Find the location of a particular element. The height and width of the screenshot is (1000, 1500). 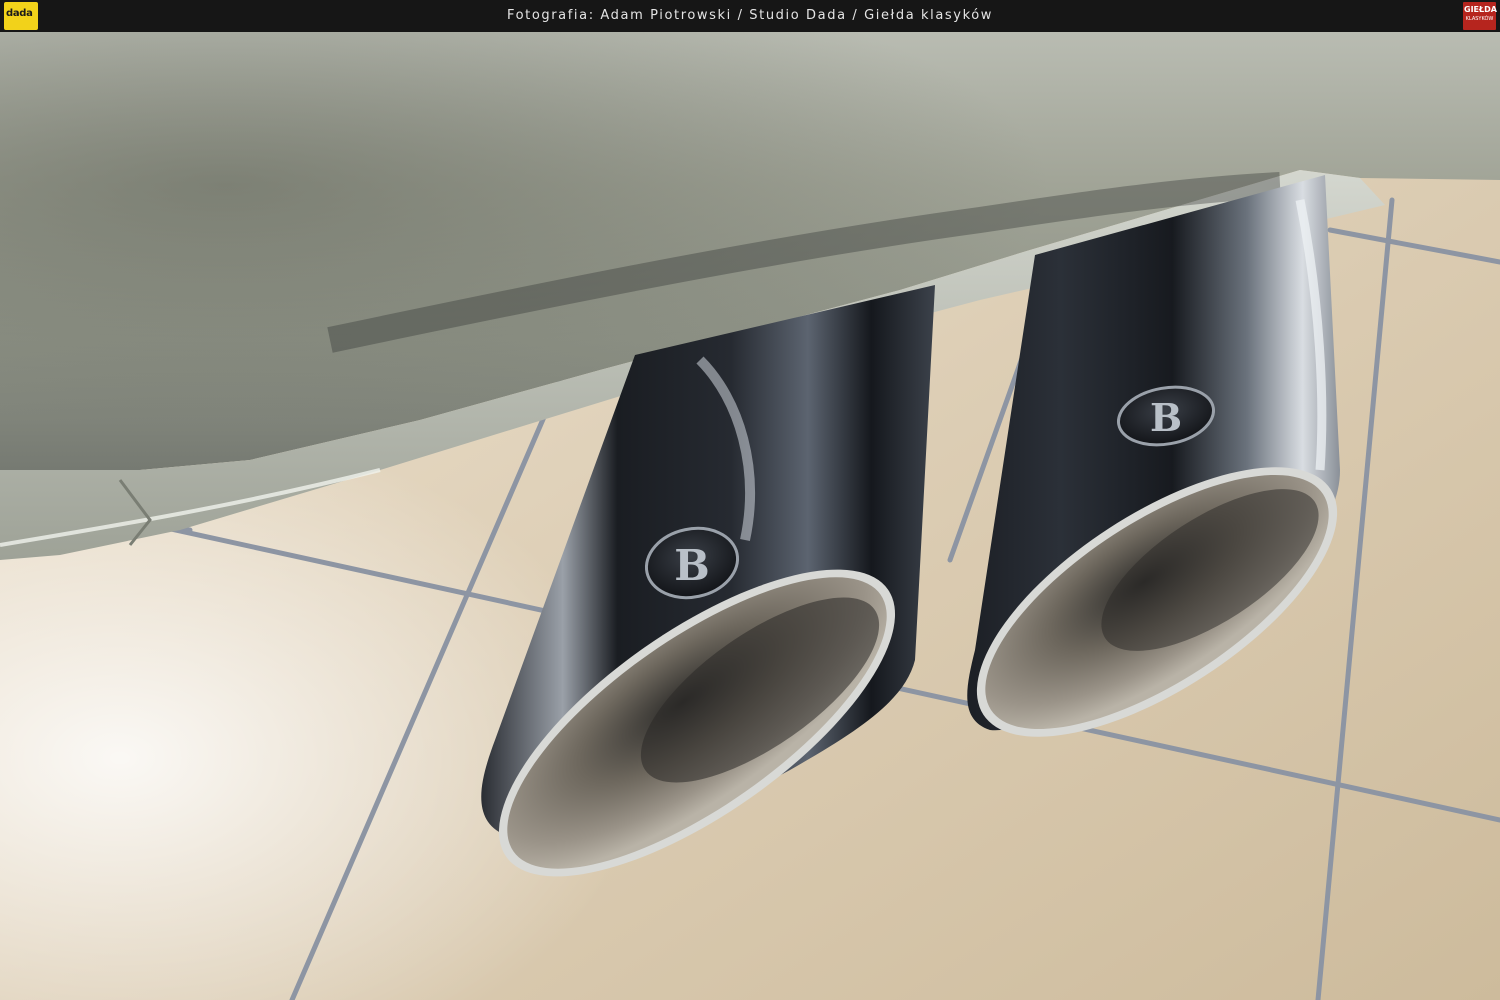

gielda-logo-title: GIEŁDA is located at coordinates (1480, 9).